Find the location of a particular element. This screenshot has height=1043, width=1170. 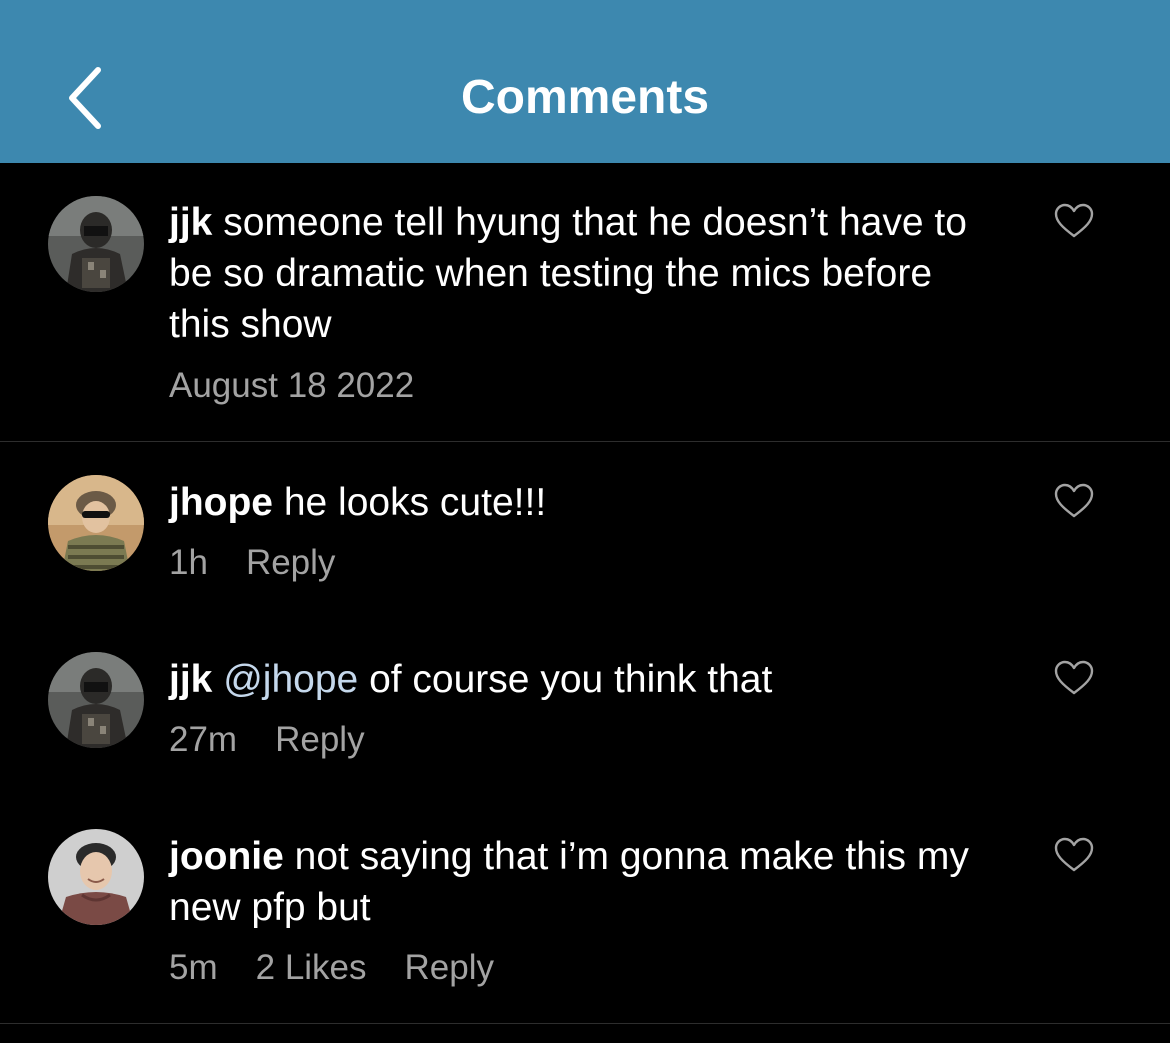

comment-body: of course you think that is located at coordinates (565, 679).